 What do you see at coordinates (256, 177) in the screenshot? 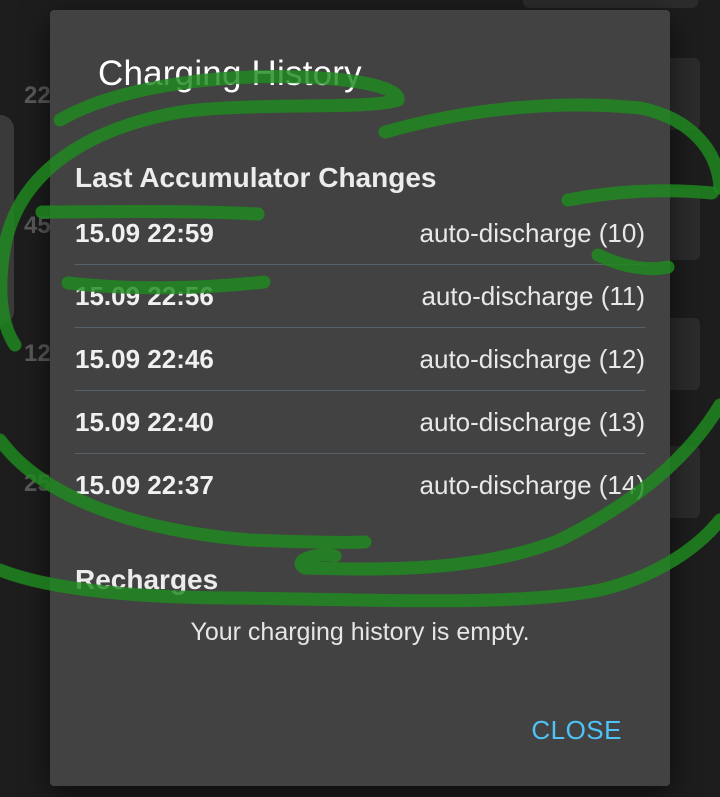
I see `last-accumulator-changes-heading: Last Accumulator Changes` at bounding box center [256, 177].